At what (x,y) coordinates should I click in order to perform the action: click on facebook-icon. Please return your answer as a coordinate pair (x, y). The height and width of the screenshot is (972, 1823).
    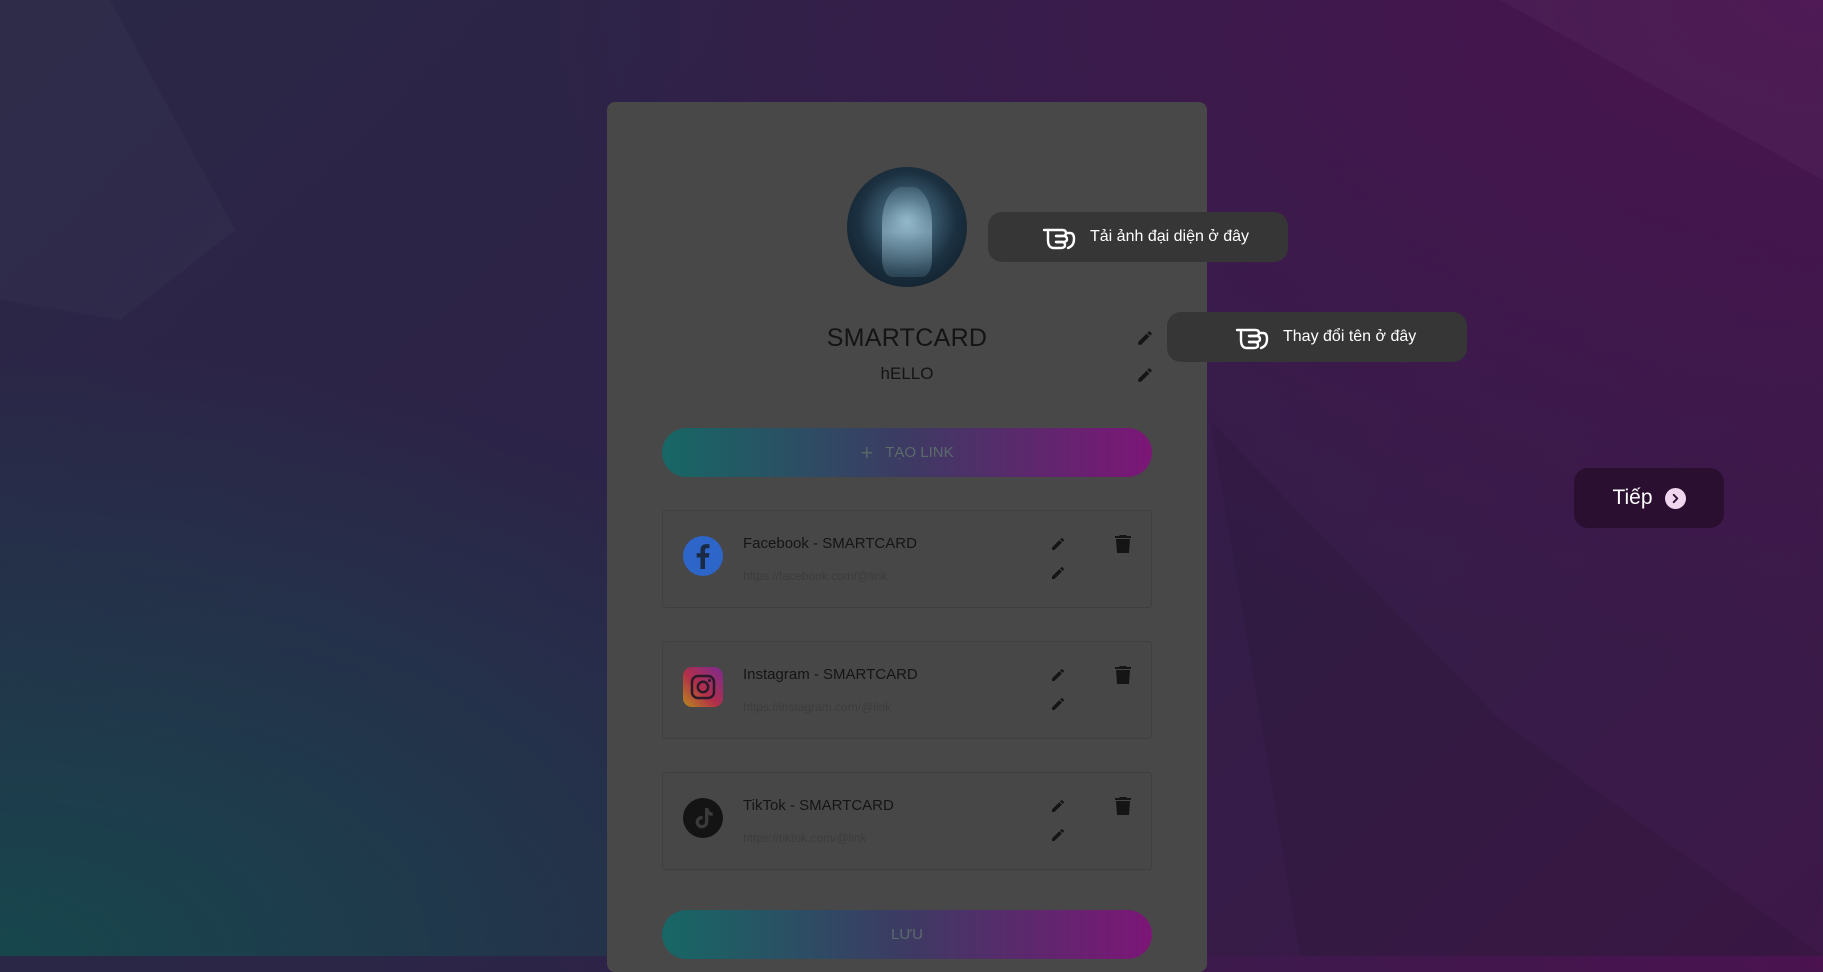
    Looking at the image, I should click on (703, 556).